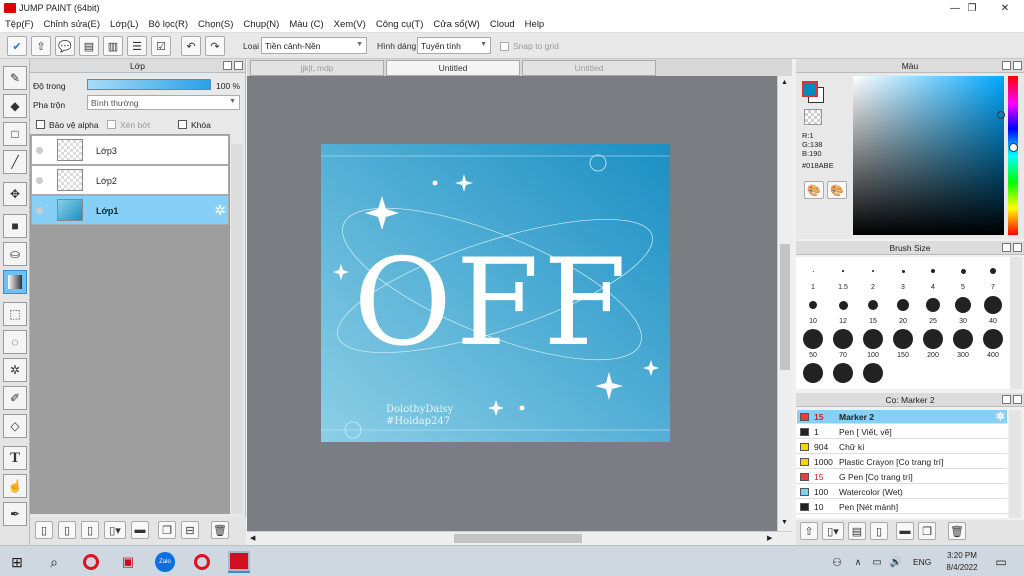 Image resolution: width=1024 pixels, height=576 pixels. Describe the element at coordinates (902, 447) in the screenshot. I see `brush-list-item: 904 Chữ kí` at that location.